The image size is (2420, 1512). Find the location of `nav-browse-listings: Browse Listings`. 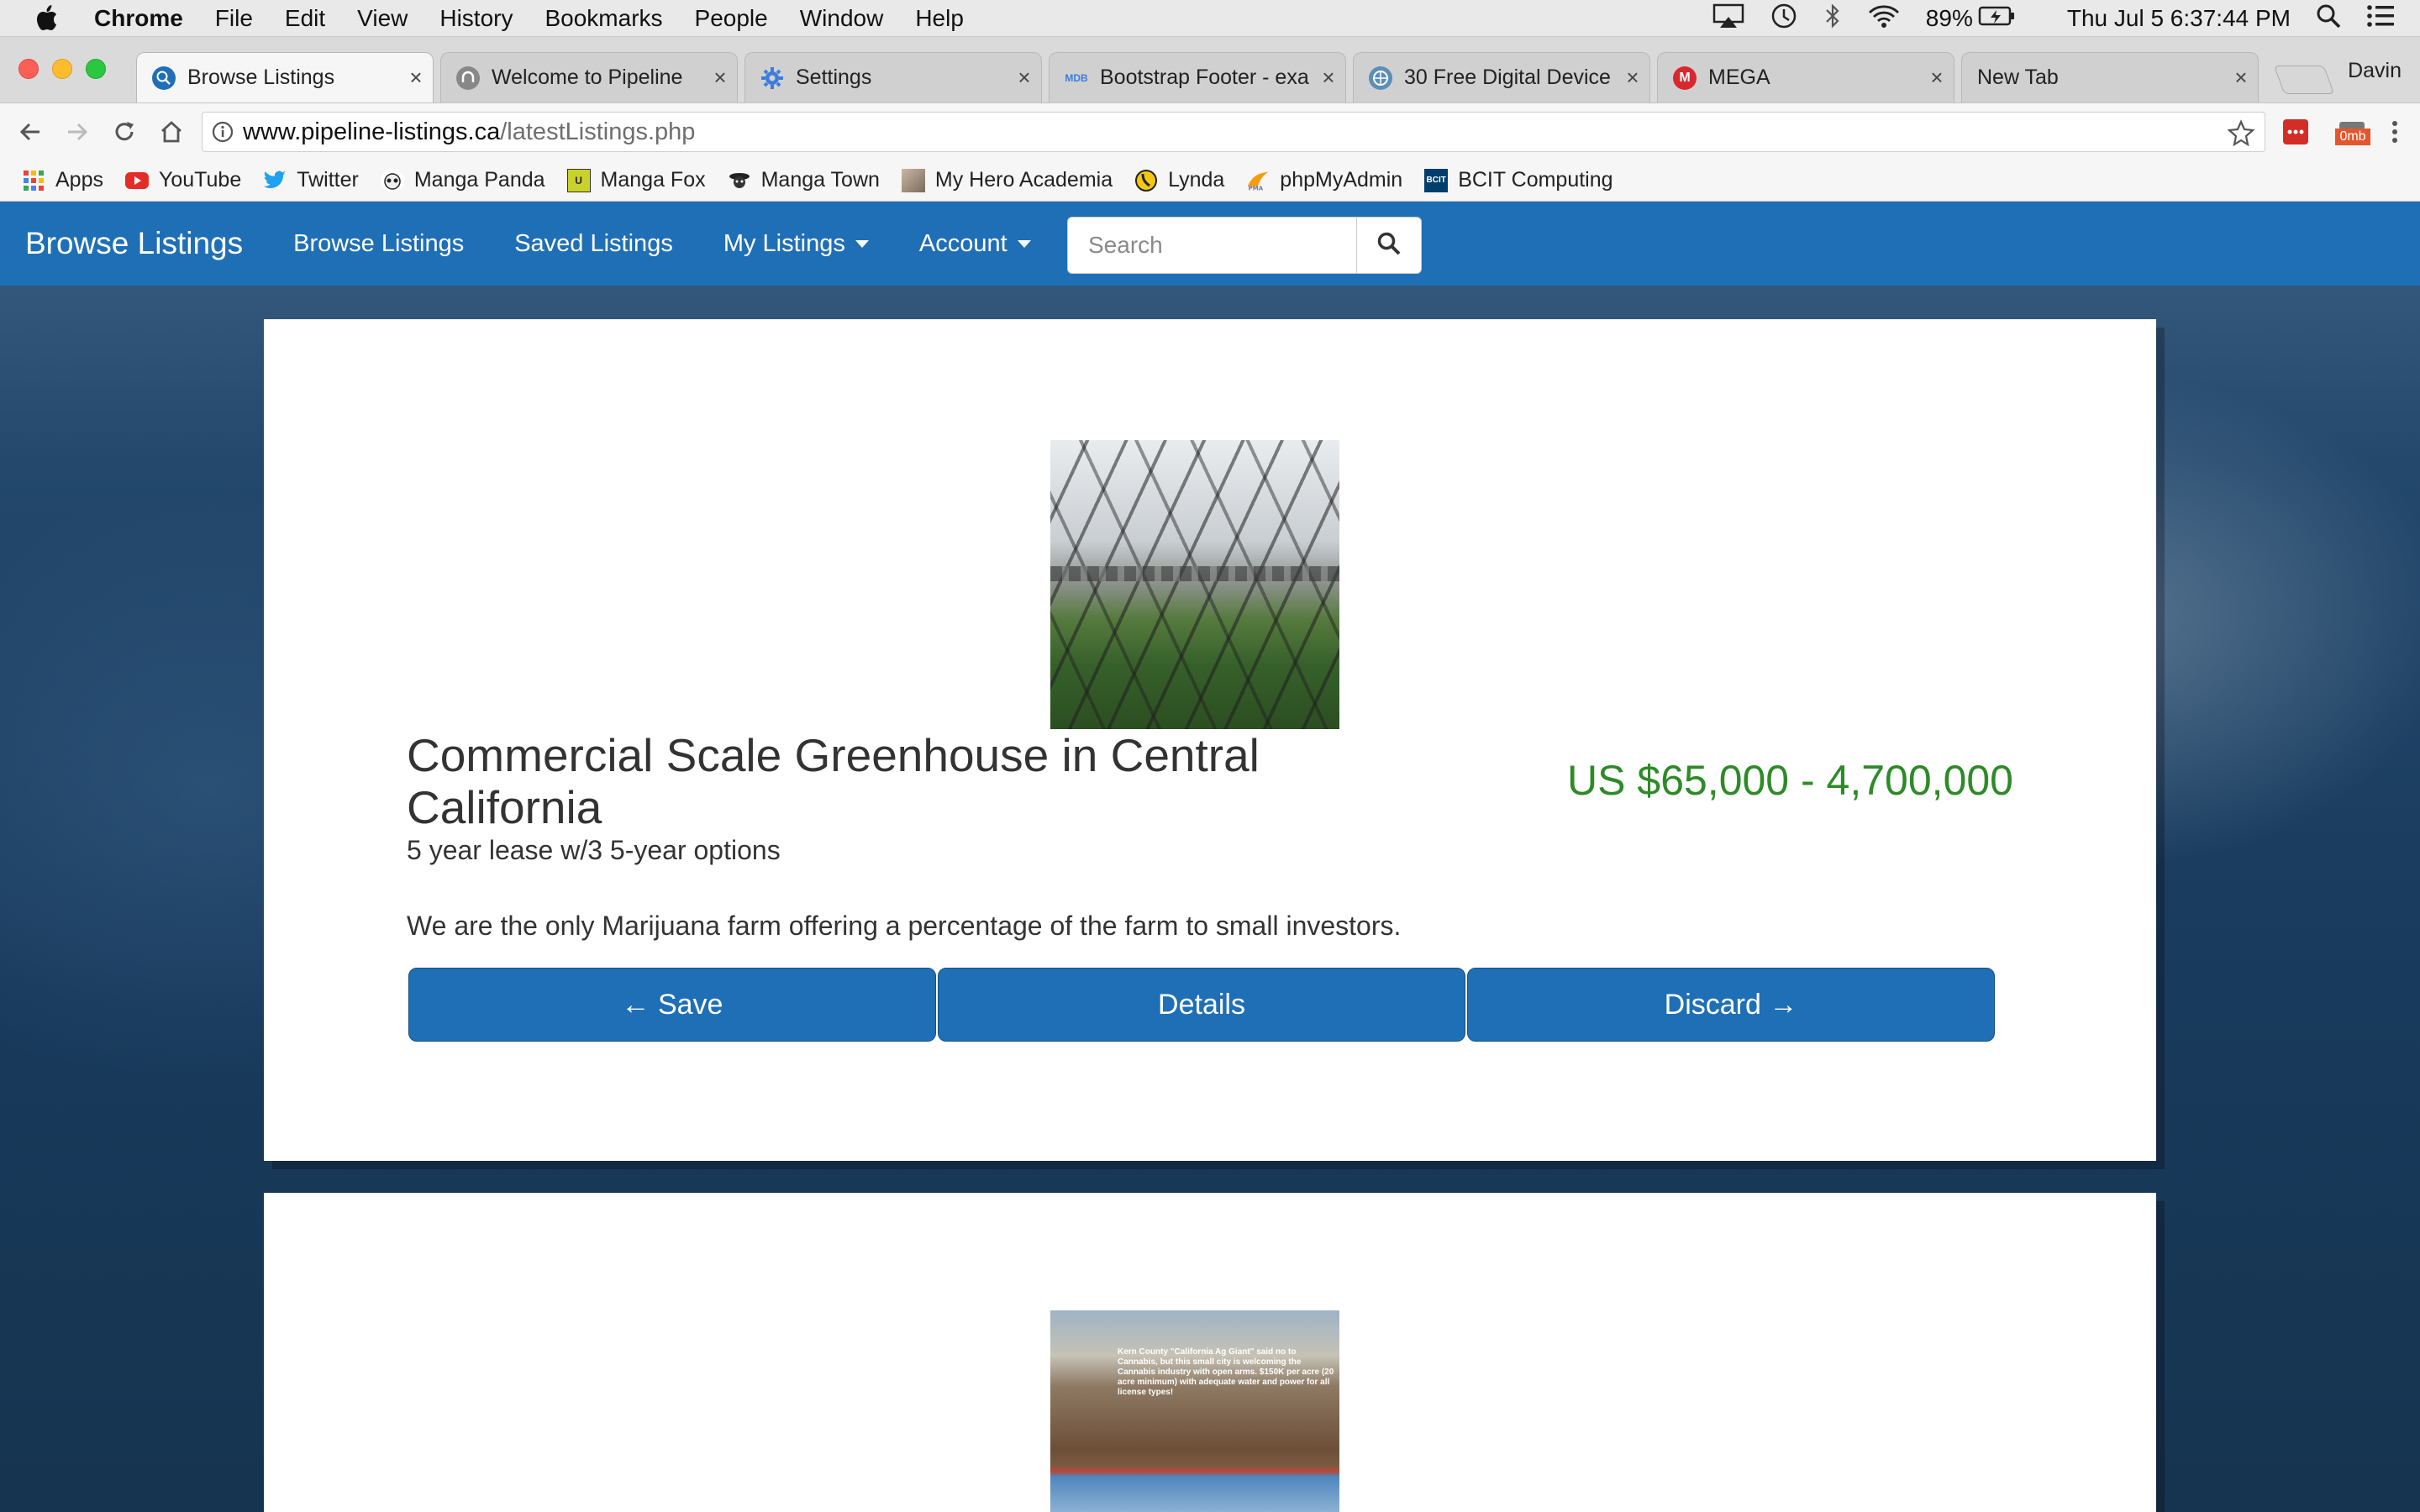

nav-browse-listings: Browse Listings is located at coordinates (378, 244).